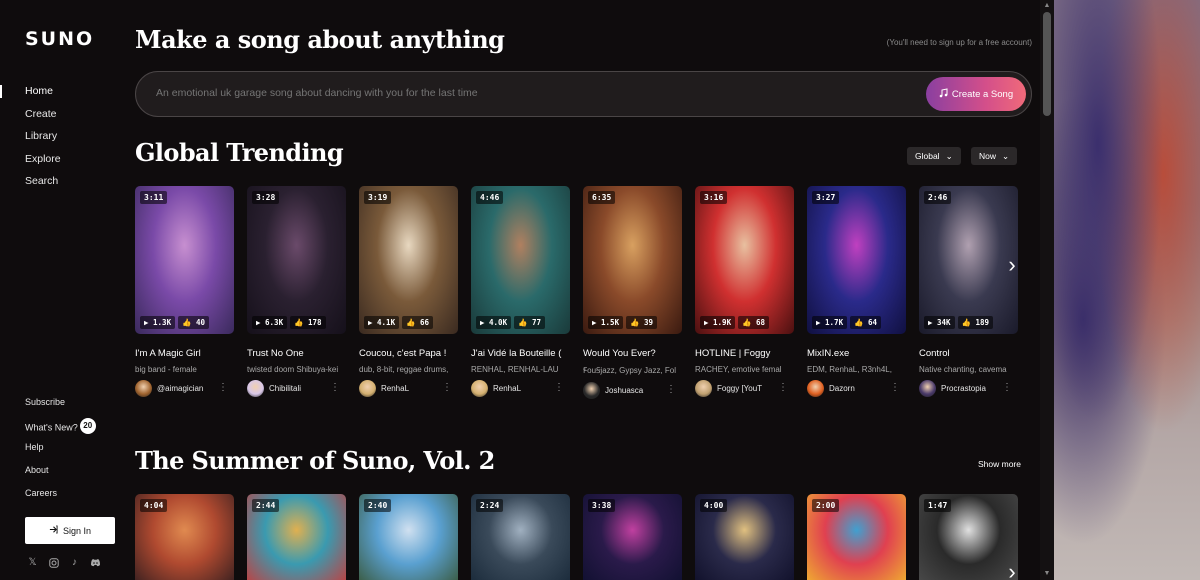 The width and height of the screenshot is (1200, 580). Describe the element at coordinates (632, 260) in the screenshot. I see `song-cover-art: 6:35 ▶ 1.5K 👍 39` at that location.